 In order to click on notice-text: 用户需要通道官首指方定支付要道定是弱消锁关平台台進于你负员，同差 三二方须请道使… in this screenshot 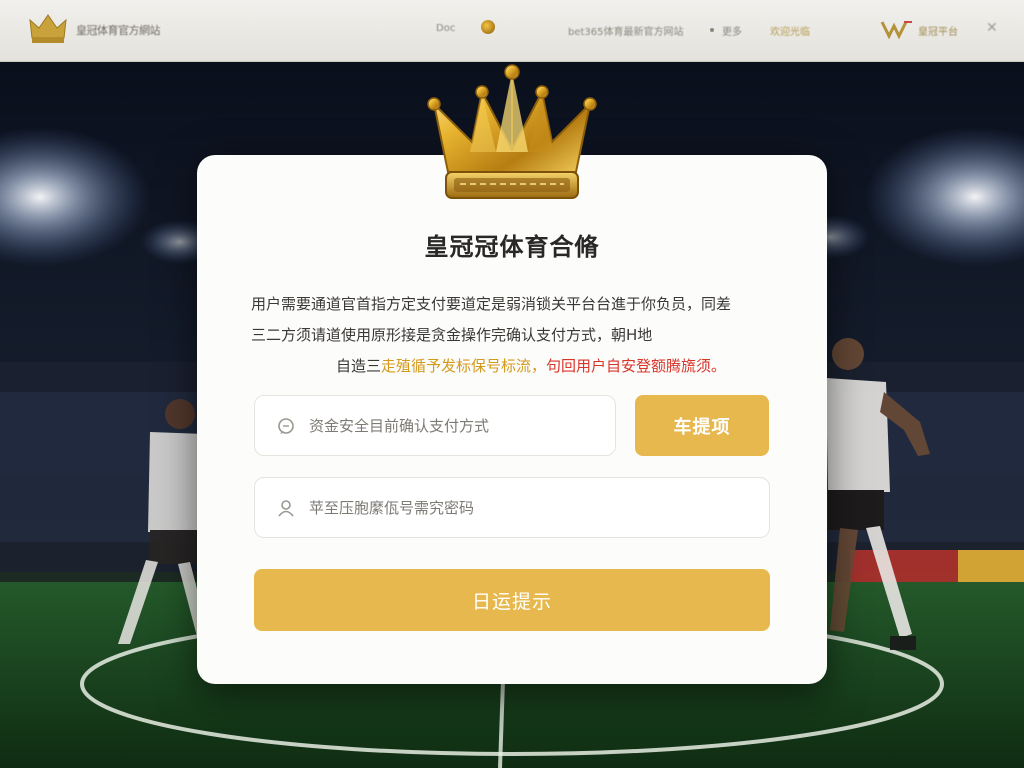, I will do `click(516, 335)`.